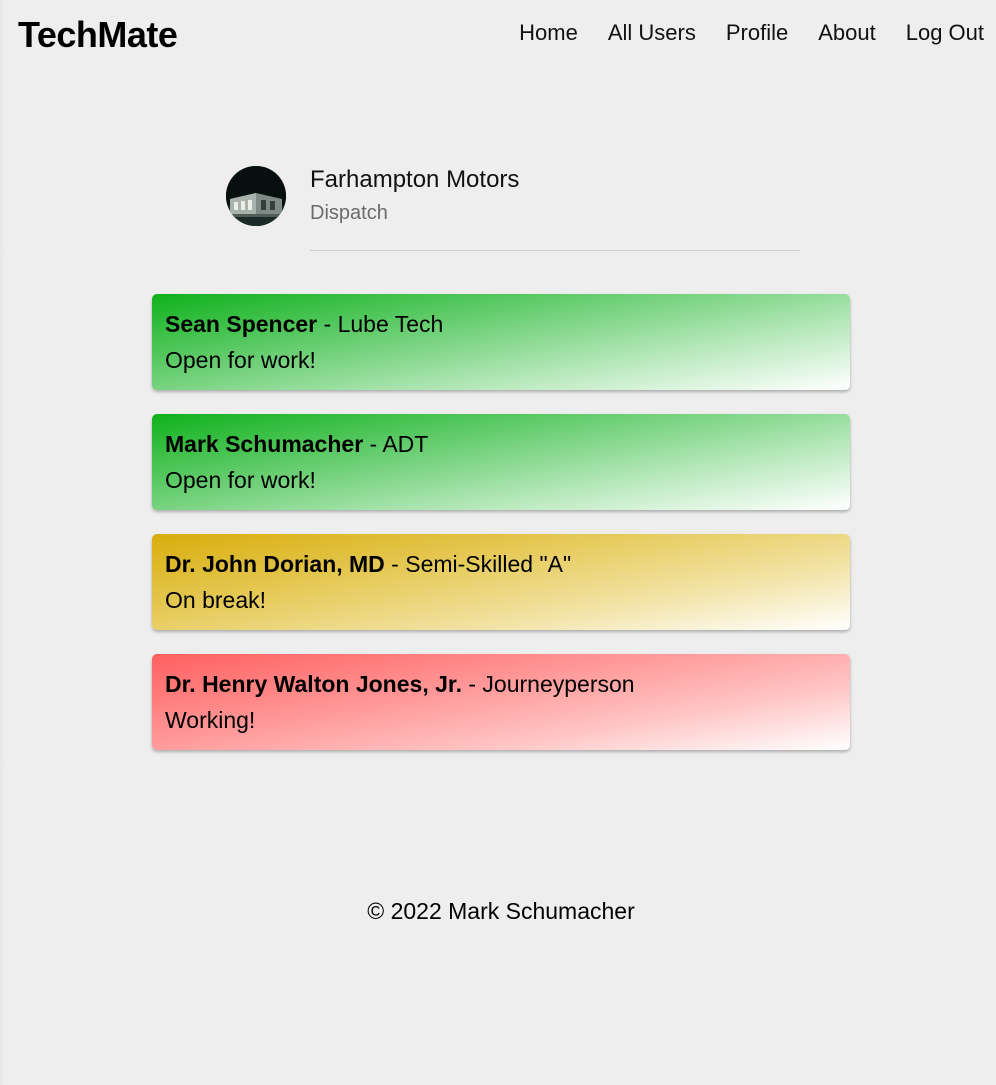  I want to click on profile-header: Farhampton Motors Dispatch, so click(513, 209).